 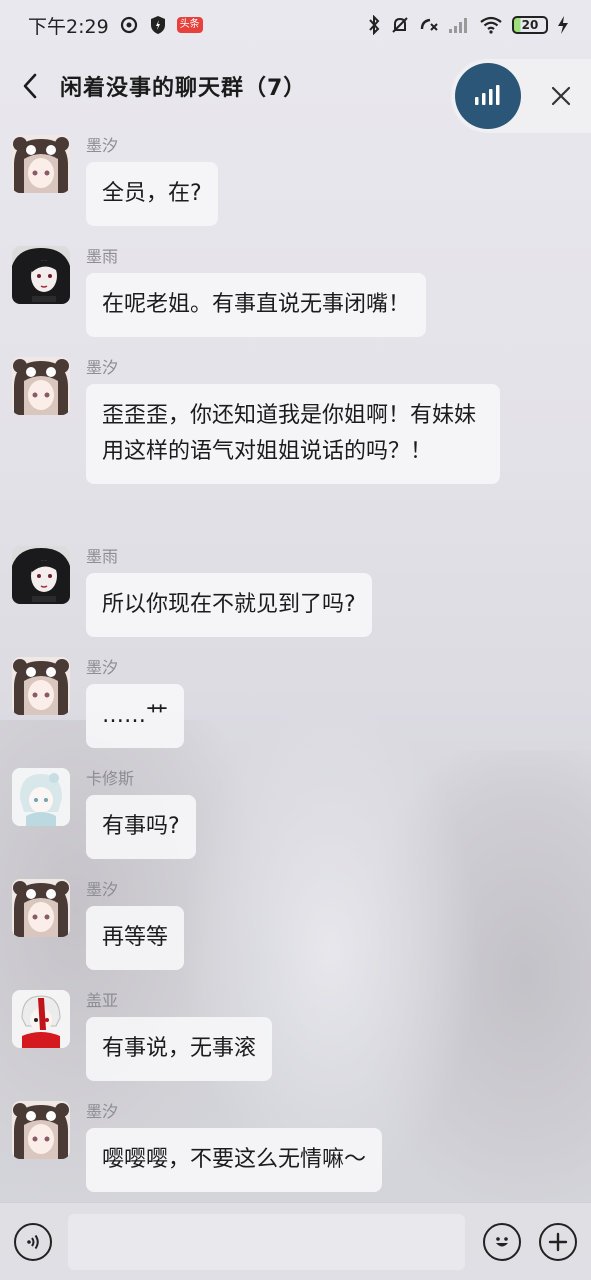 I want to click on message-bubble: 所以你现在不就见到了吗?, so click(x=229, y=605).